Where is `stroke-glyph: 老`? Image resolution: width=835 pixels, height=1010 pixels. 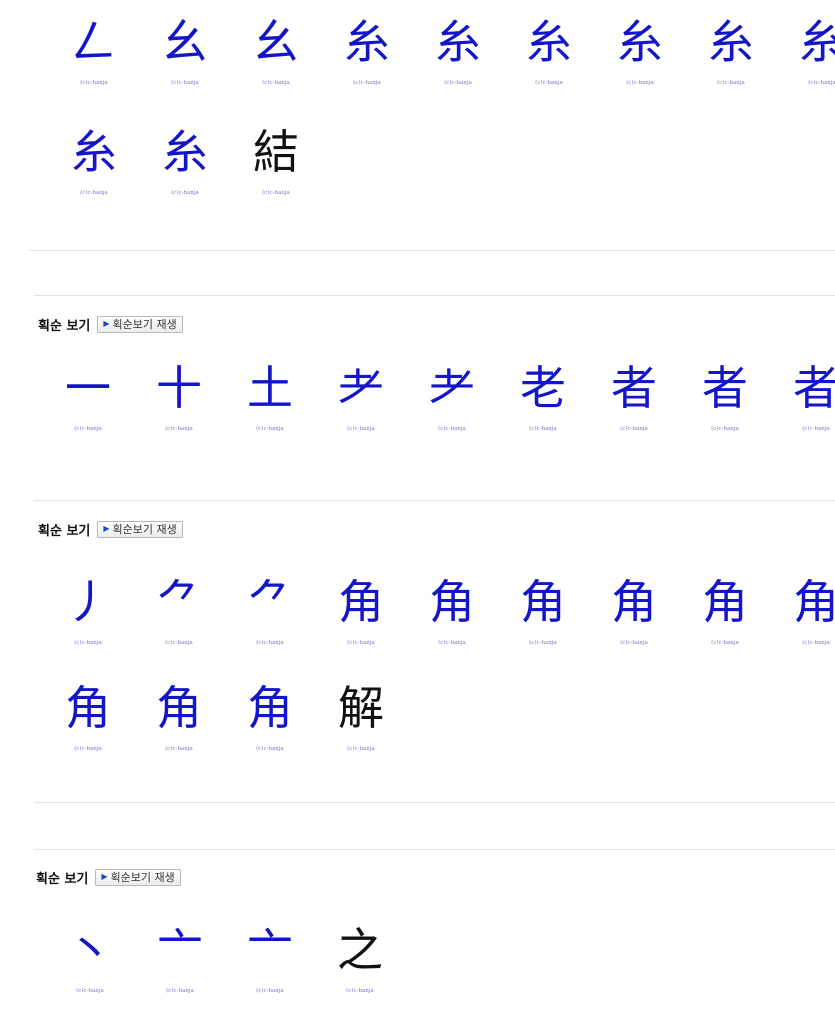 stroke-glyph: 老 is located at coordinates (543, 388).